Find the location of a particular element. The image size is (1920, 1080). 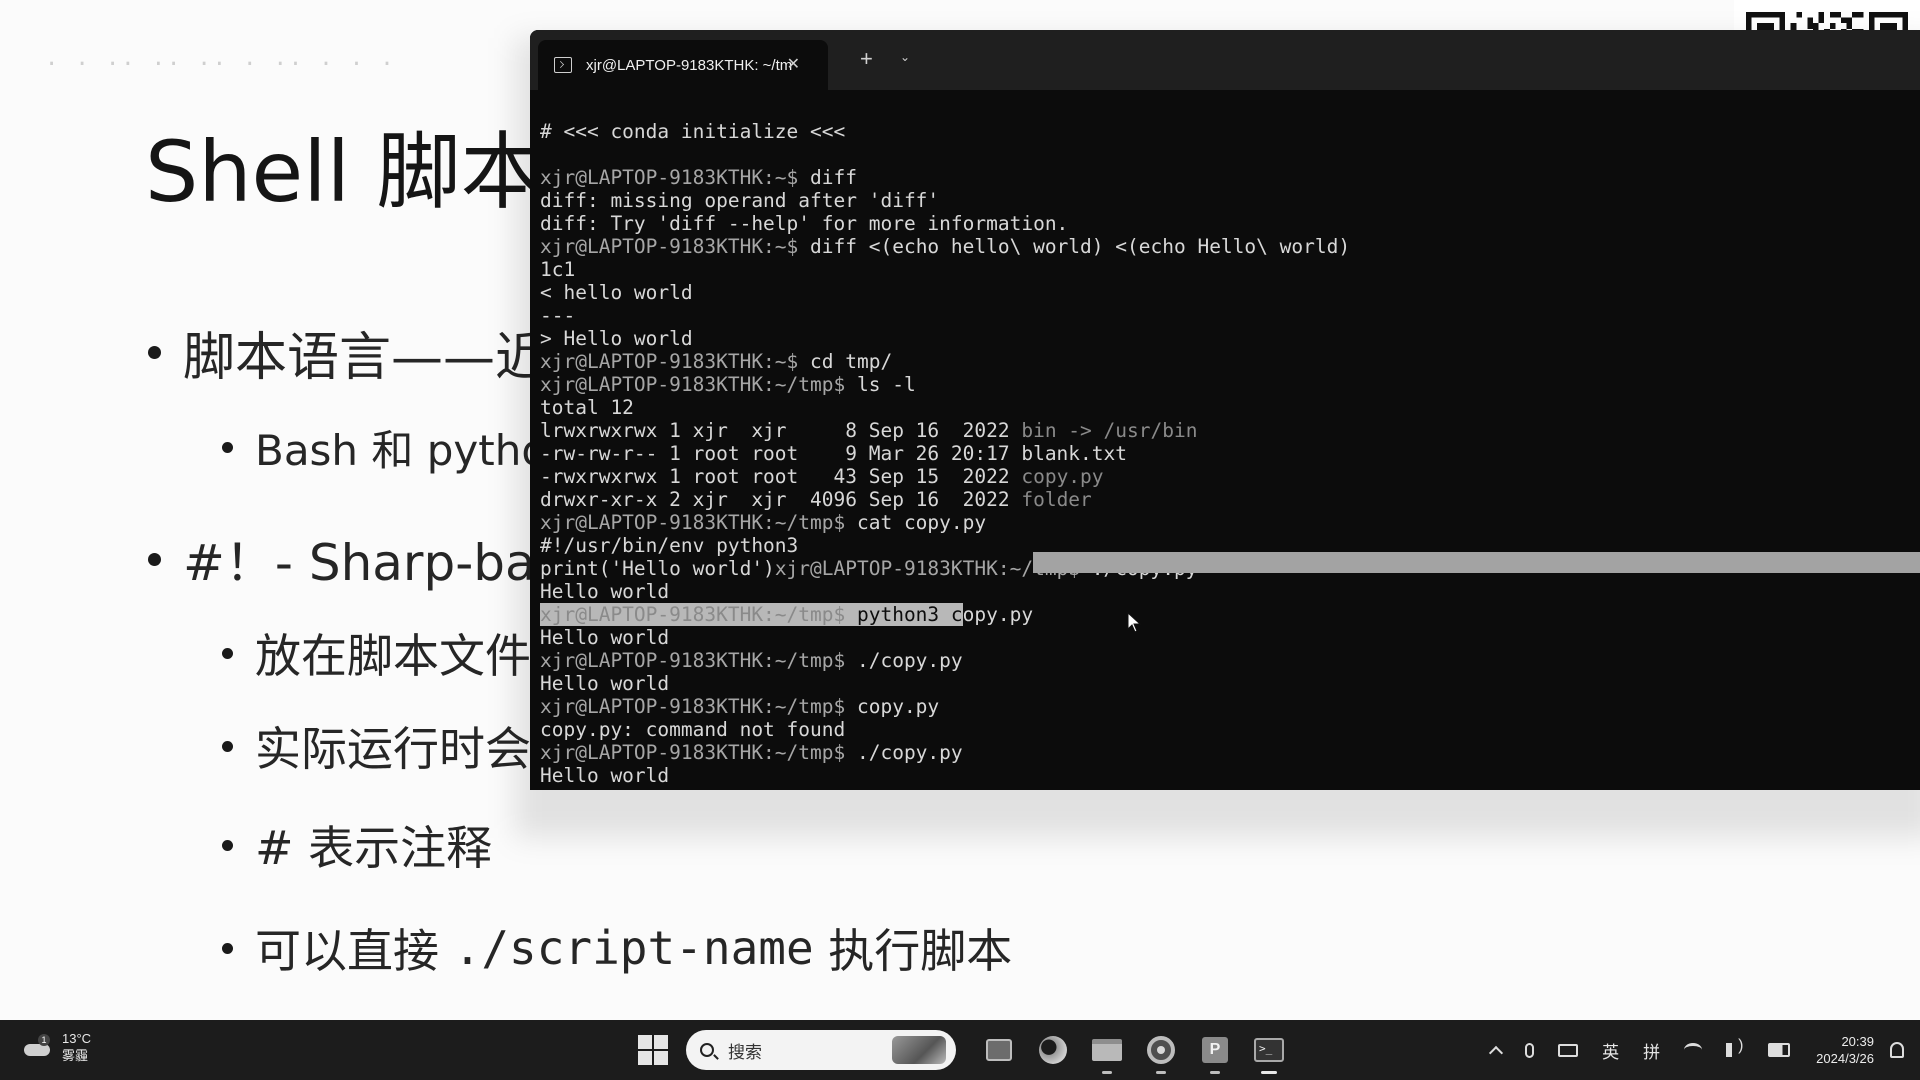

terminal-text: diff is located at coordinates (833, 177).